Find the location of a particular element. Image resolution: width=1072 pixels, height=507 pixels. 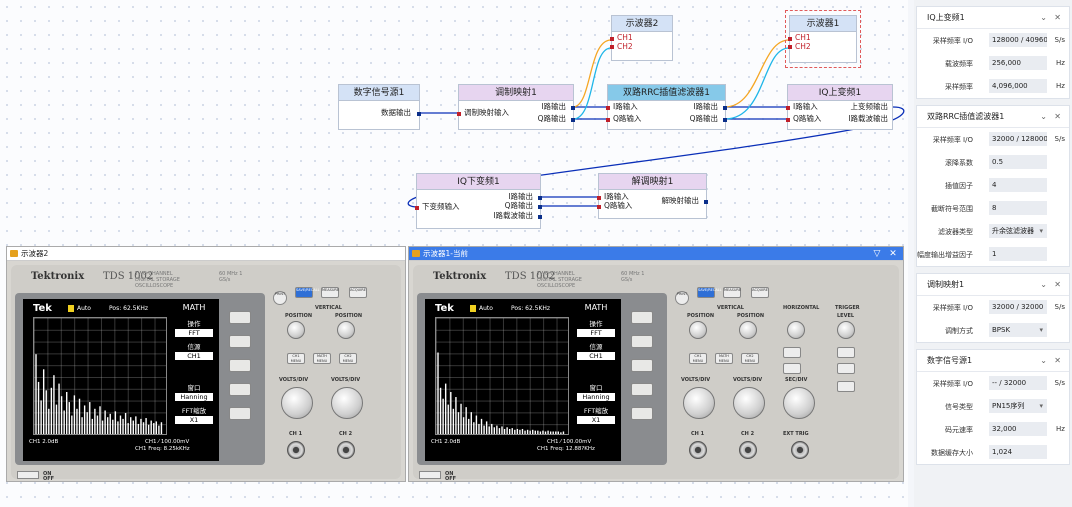

section-header: 调制映射1 ⌄ ✕ is located at coordinates (993, 285).